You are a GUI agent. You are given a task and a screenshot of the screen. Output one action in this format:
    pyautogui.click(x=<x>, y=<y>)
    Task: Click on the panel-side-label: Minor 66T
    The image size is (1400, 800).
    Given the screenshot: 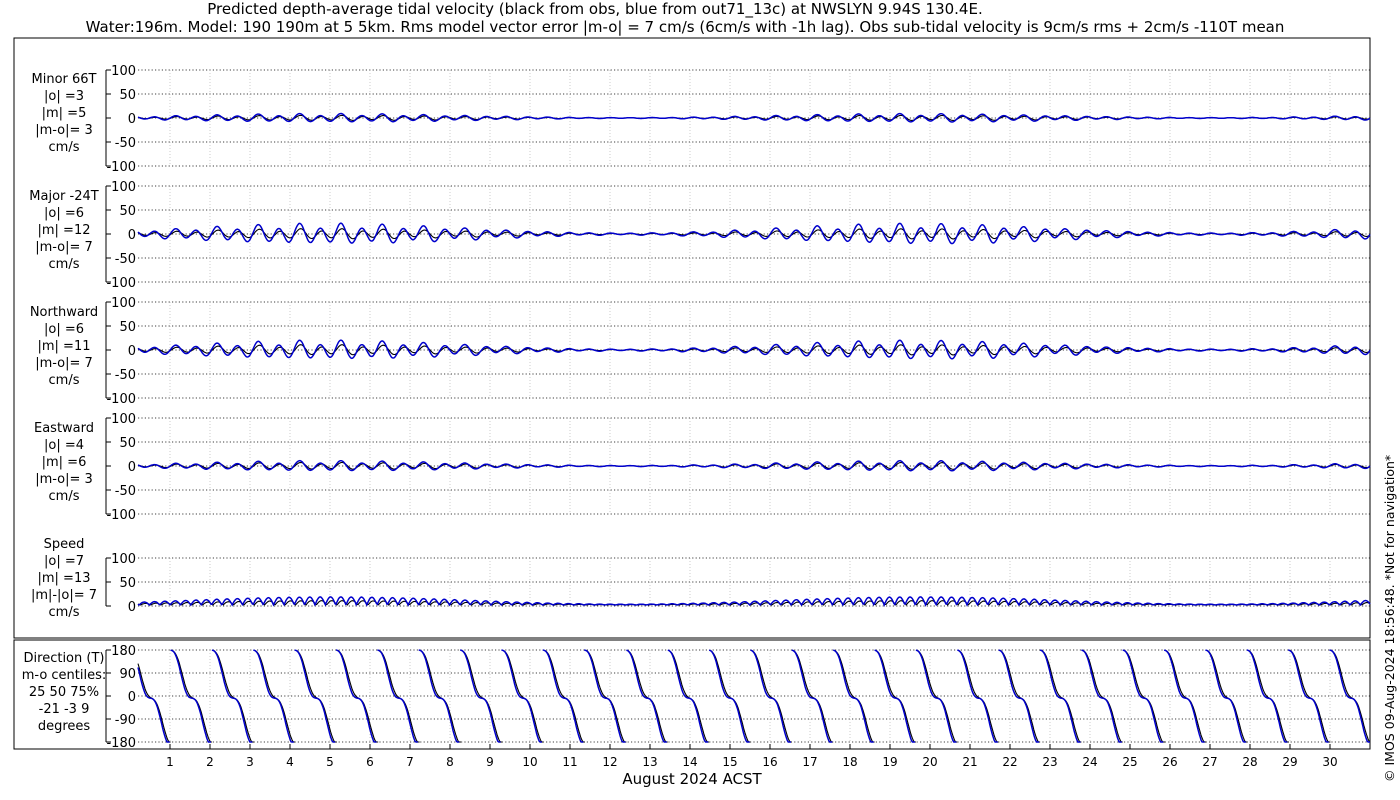 What is the action you would take?
    pyautogui.click(x=64, y=79)
    